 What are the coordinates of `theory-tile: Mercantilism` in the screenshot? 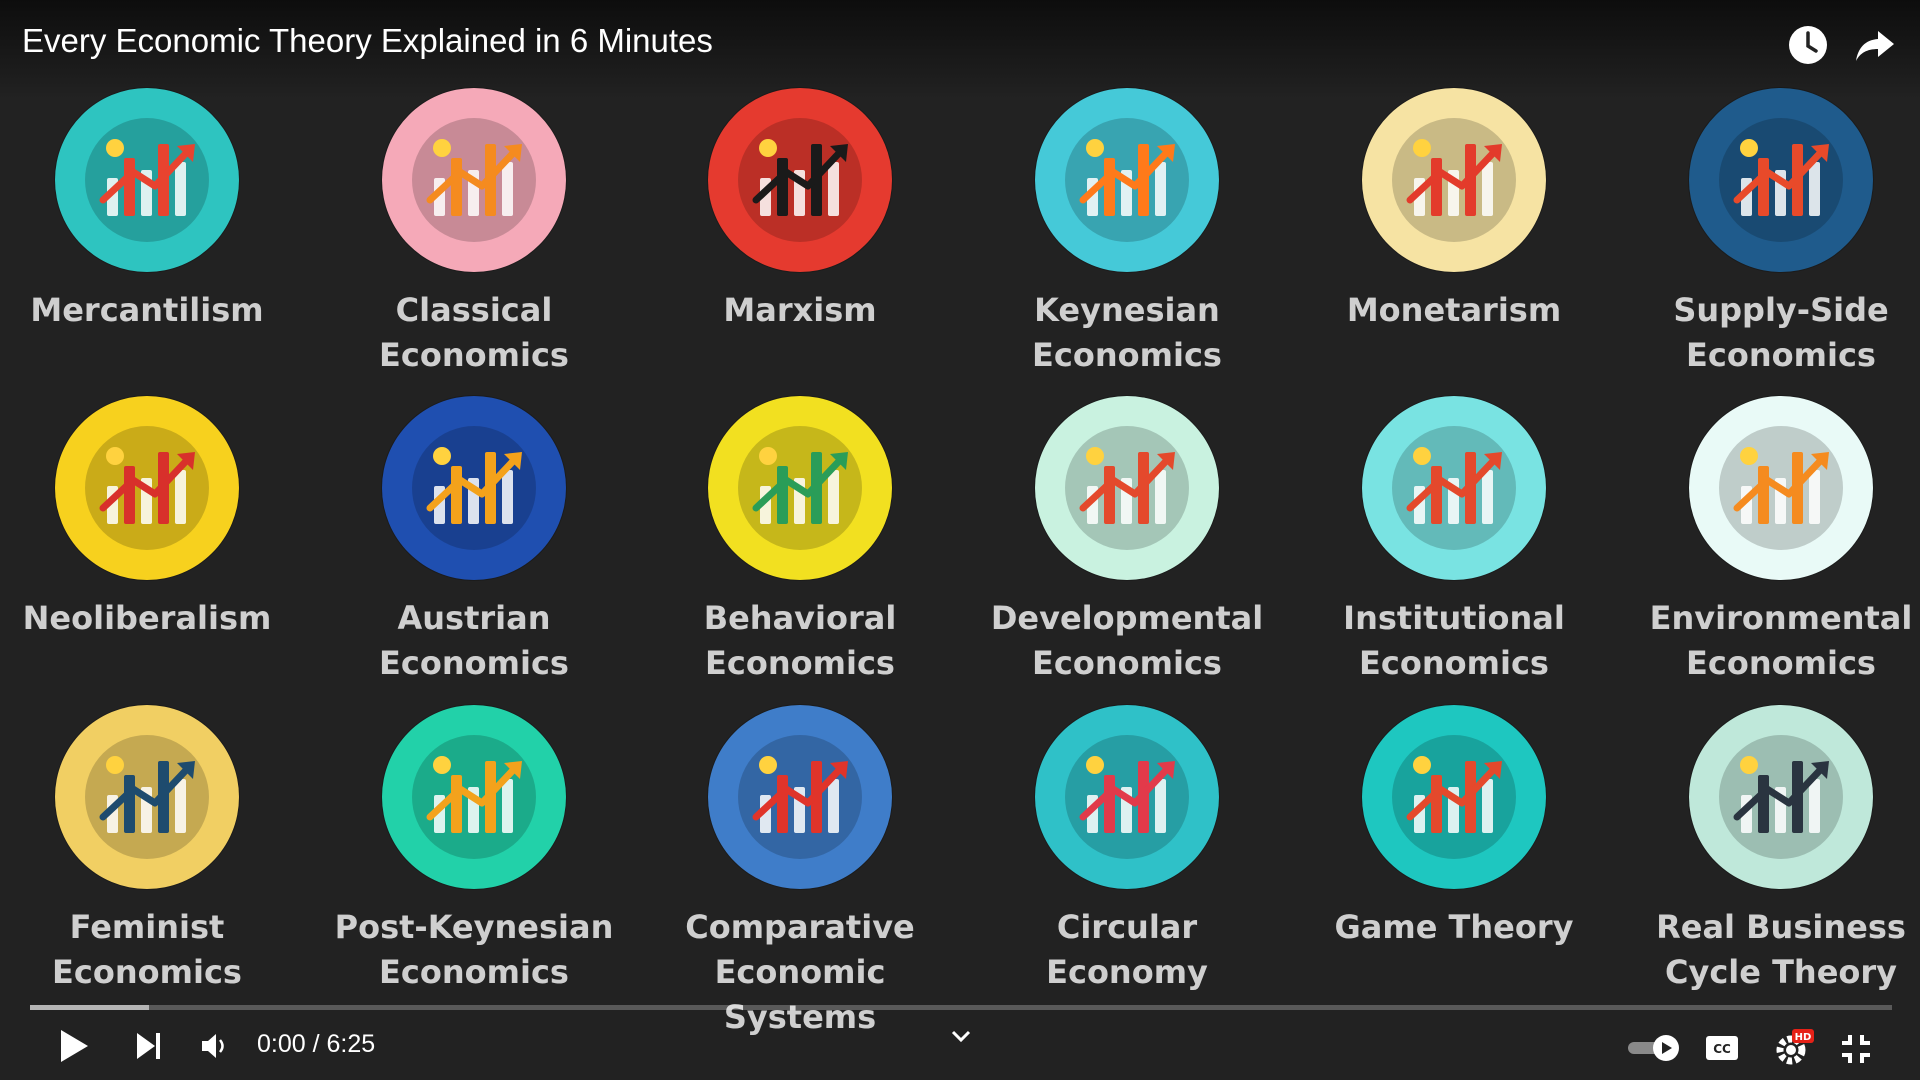 It's located at (153, 210).